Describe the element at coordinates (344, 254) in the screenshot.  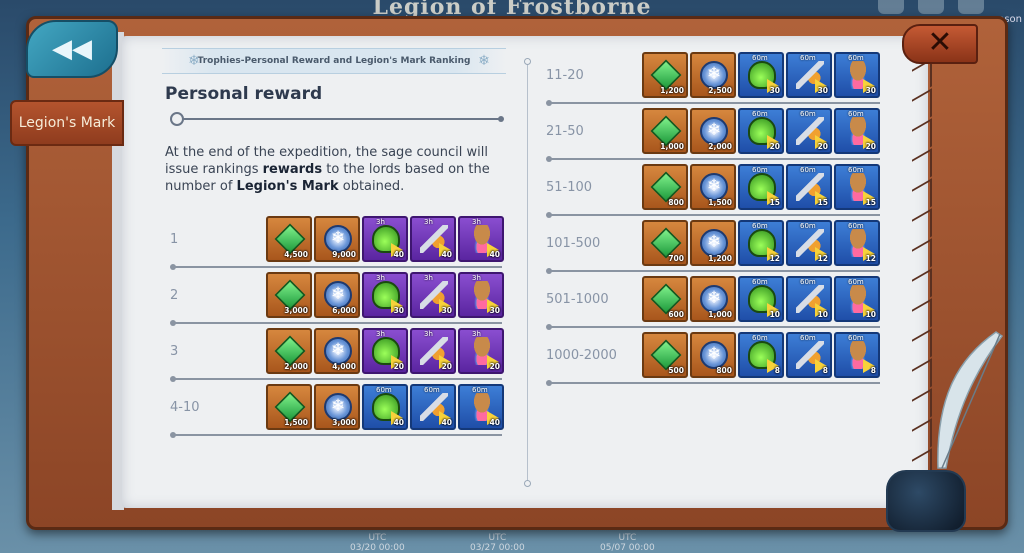
I see `quantity-label: 9,000` at that location.